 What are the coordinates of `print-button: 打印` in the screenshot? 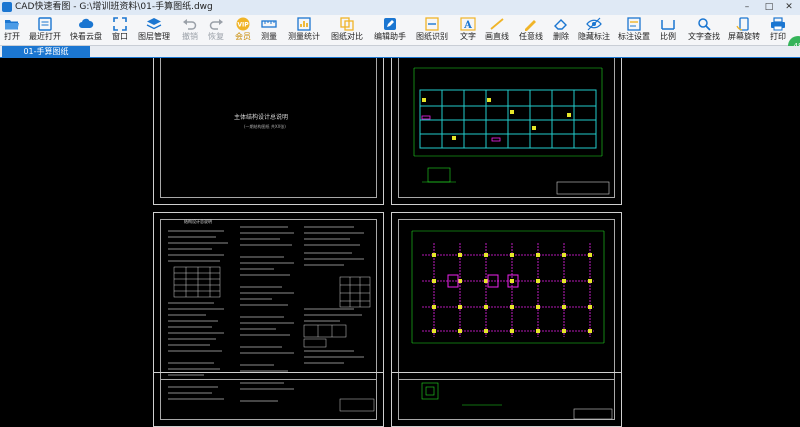 It's located at (778, 30).